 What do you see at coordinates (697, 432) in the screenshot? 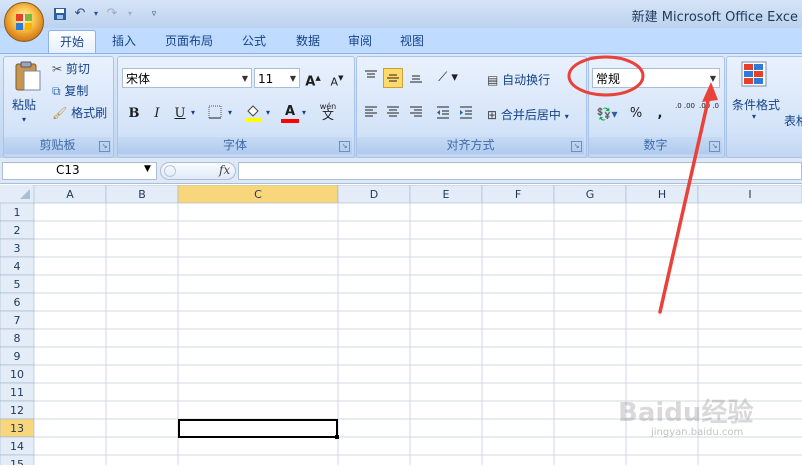
I see `watermark-url: jingyan.baidu.com` at bounding box center [697, 432].